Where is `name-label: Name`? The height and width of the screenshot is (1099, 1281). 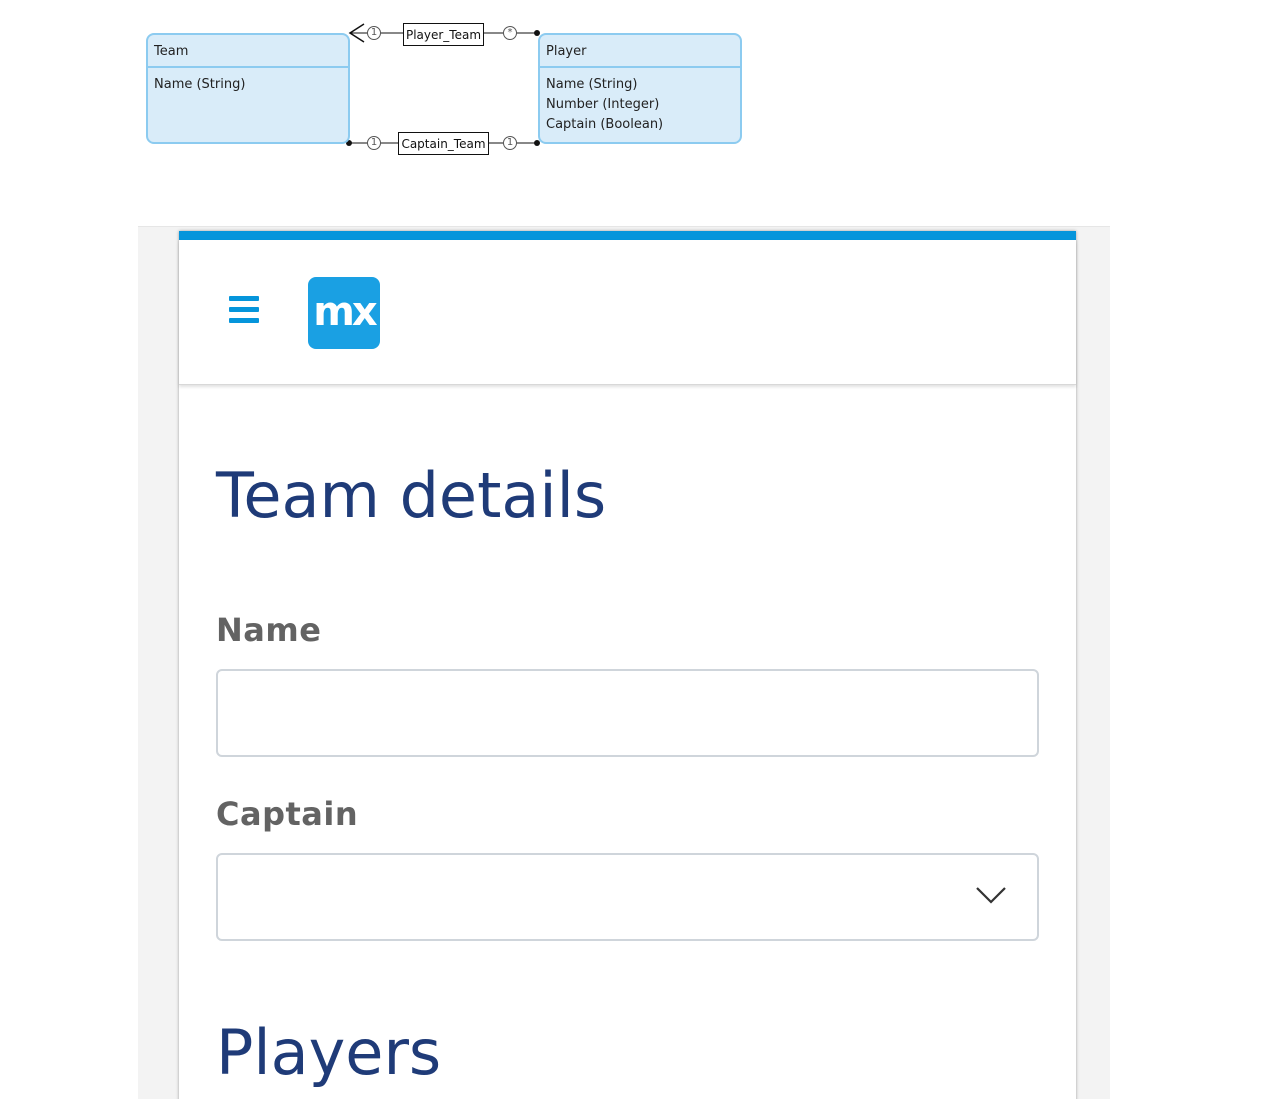
name-label: Name is located at coordinates (269, 630).